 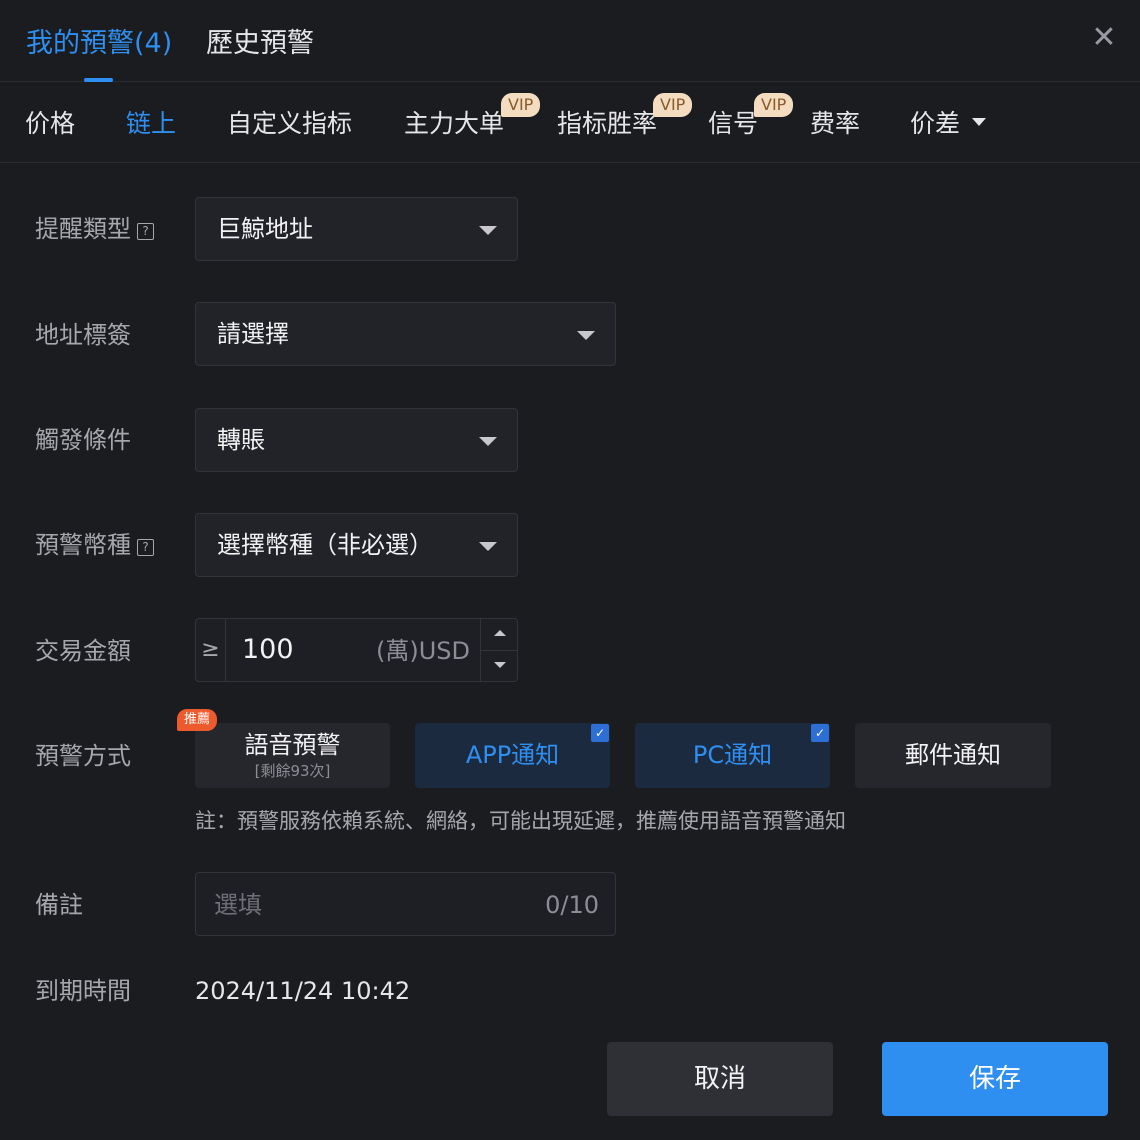 What do you see at coordinates (50, 124) in the screenshot?
I see `category-price: 价格` at bounding box center [50, 124].